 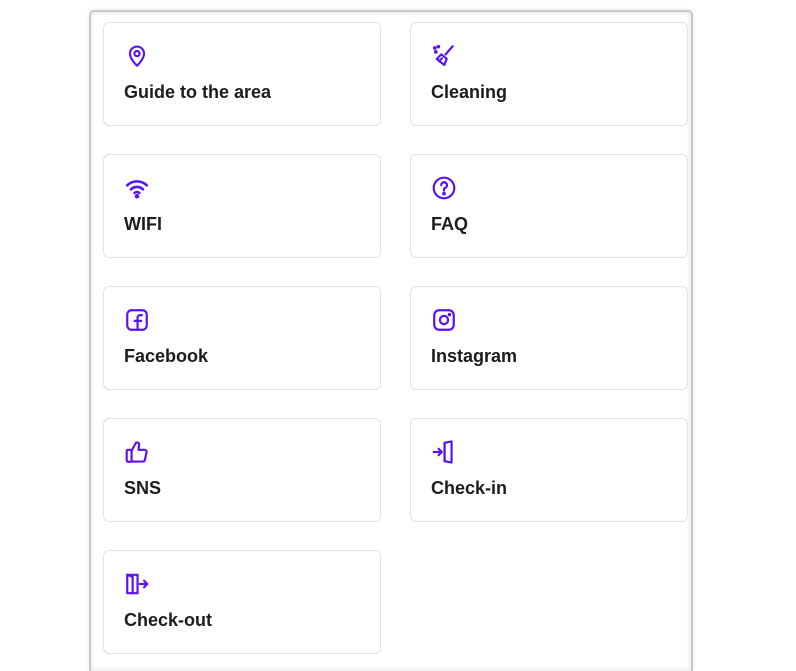 What do you see at coordinates (143, 488) in the screenshot?
I see `sns-label: SNS` at bounding box center [143, 488].